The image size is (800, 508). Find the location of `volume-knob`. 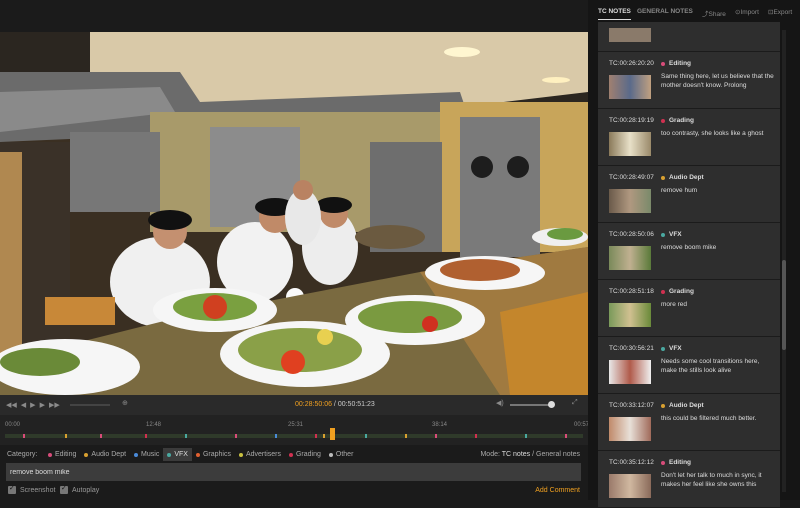

volume-knob is located at coordinates (551, 404).